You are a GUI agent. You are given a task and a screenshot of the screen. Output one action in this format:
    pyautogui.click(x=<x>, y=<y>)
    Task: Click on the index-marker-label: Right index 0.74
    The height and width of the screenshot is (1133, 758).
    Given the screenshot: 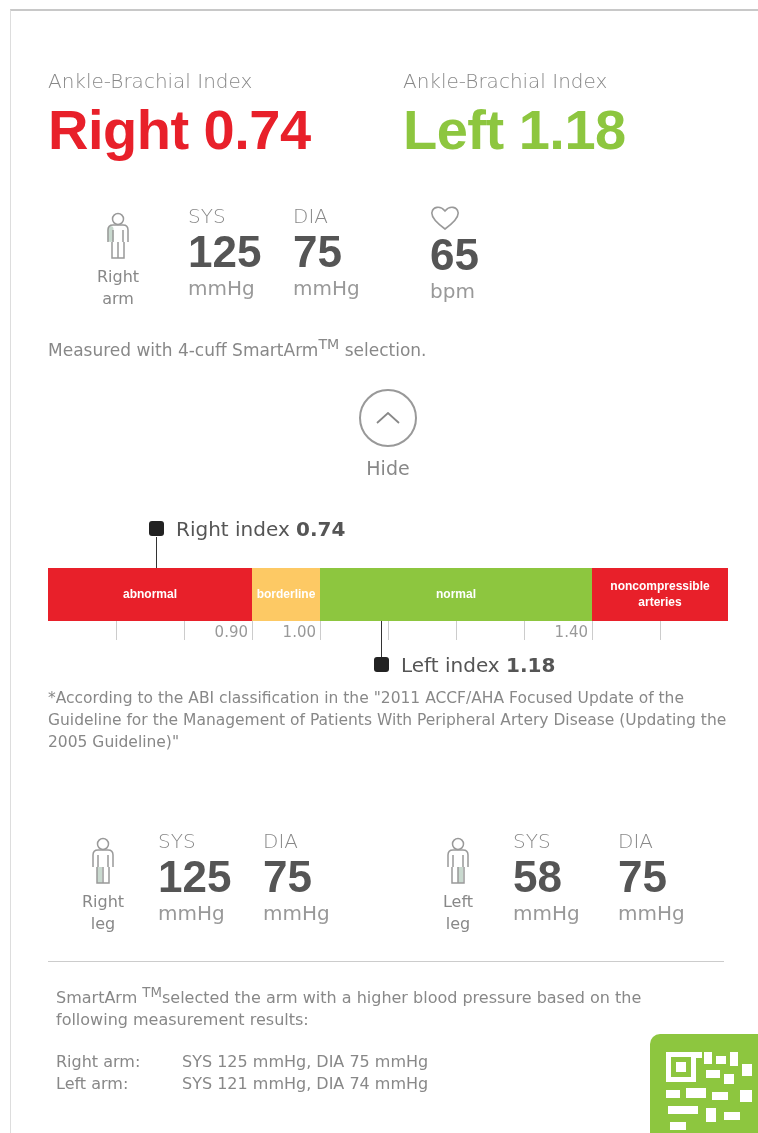 What is the action you would take?
    pyautogui.click(x=261, y=528)
    